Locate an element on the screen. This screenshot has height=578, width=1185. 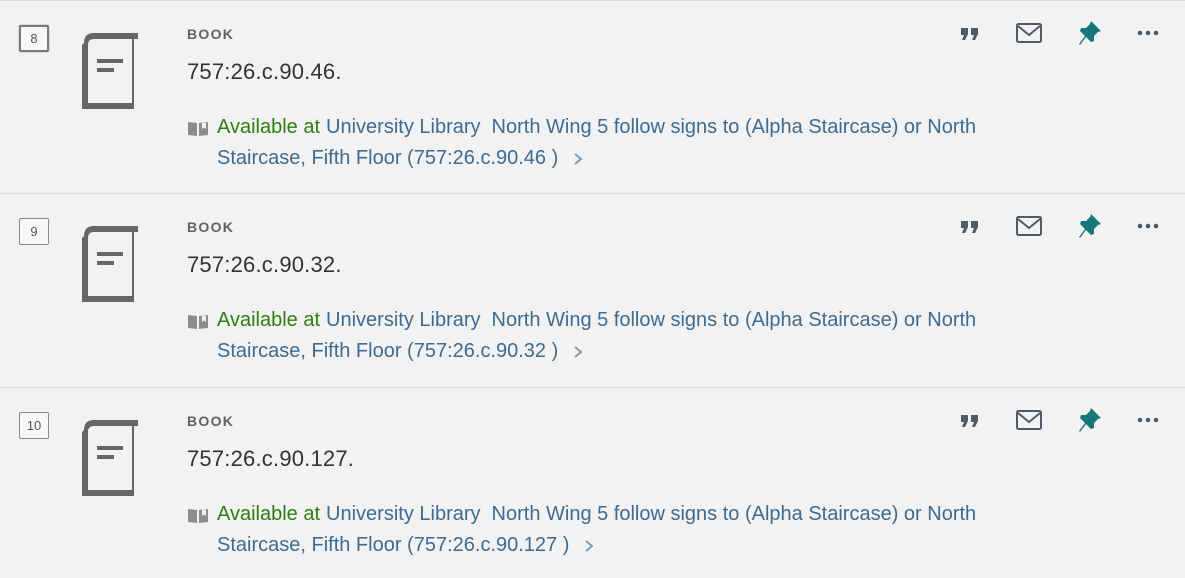
result-title: 757:26.c.90.32. is located at coordinates (264, 265).